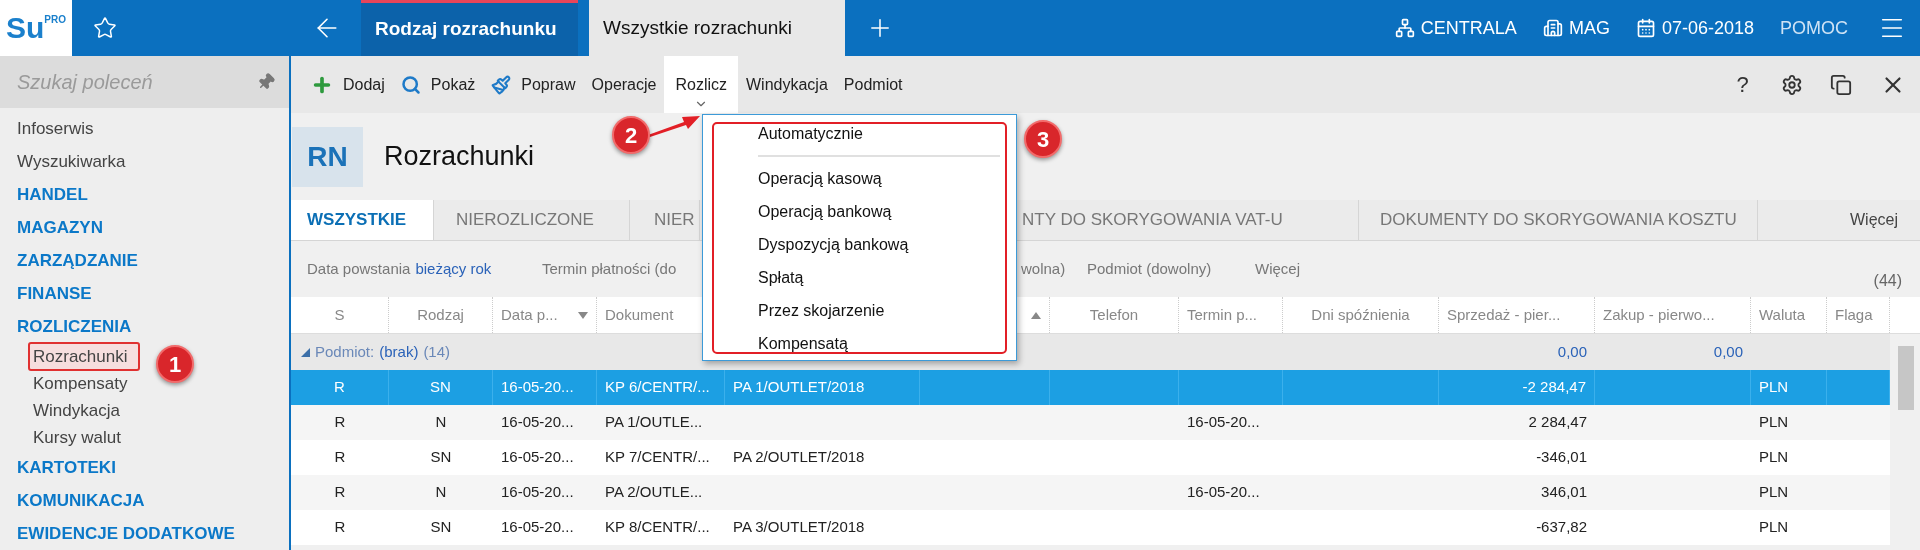 The width and height of the screenshot is (1920, 550). Describe the element at coordinates (1742, 84) in the screenshot. I see `help-button: ?` at that location.